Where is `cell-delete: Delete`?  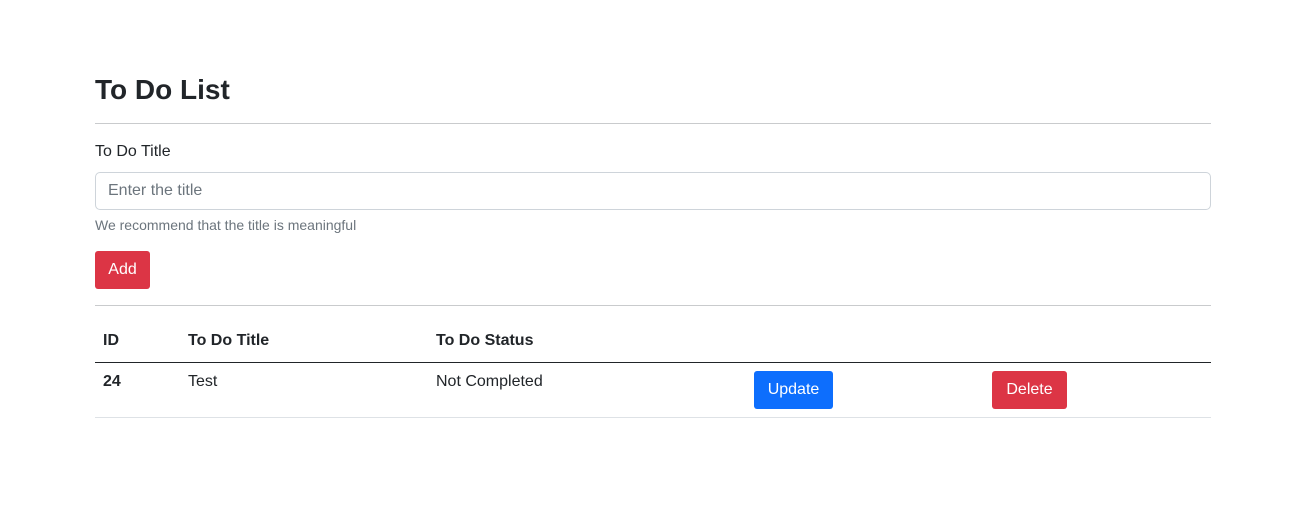
cell-delete: Delete is located at coordinates (1097, 390).